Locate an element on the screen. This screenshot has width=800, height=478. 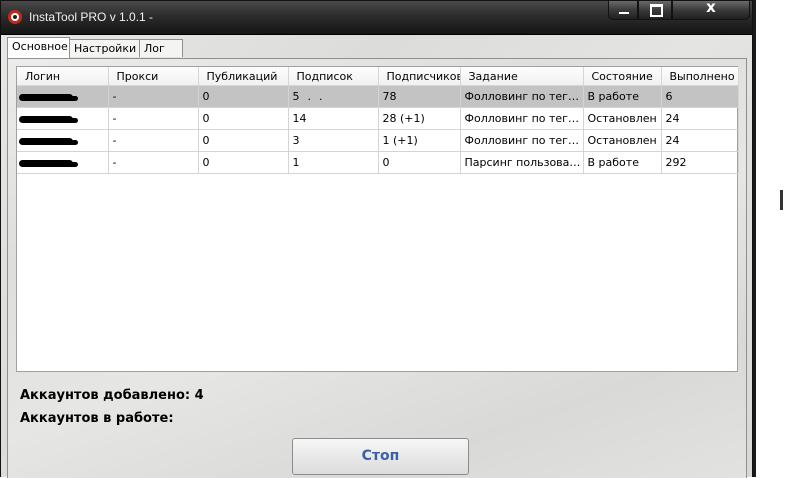
title-bar: InstaTool PRO v 1.0.1 - x is located at coordinates (376, 17).